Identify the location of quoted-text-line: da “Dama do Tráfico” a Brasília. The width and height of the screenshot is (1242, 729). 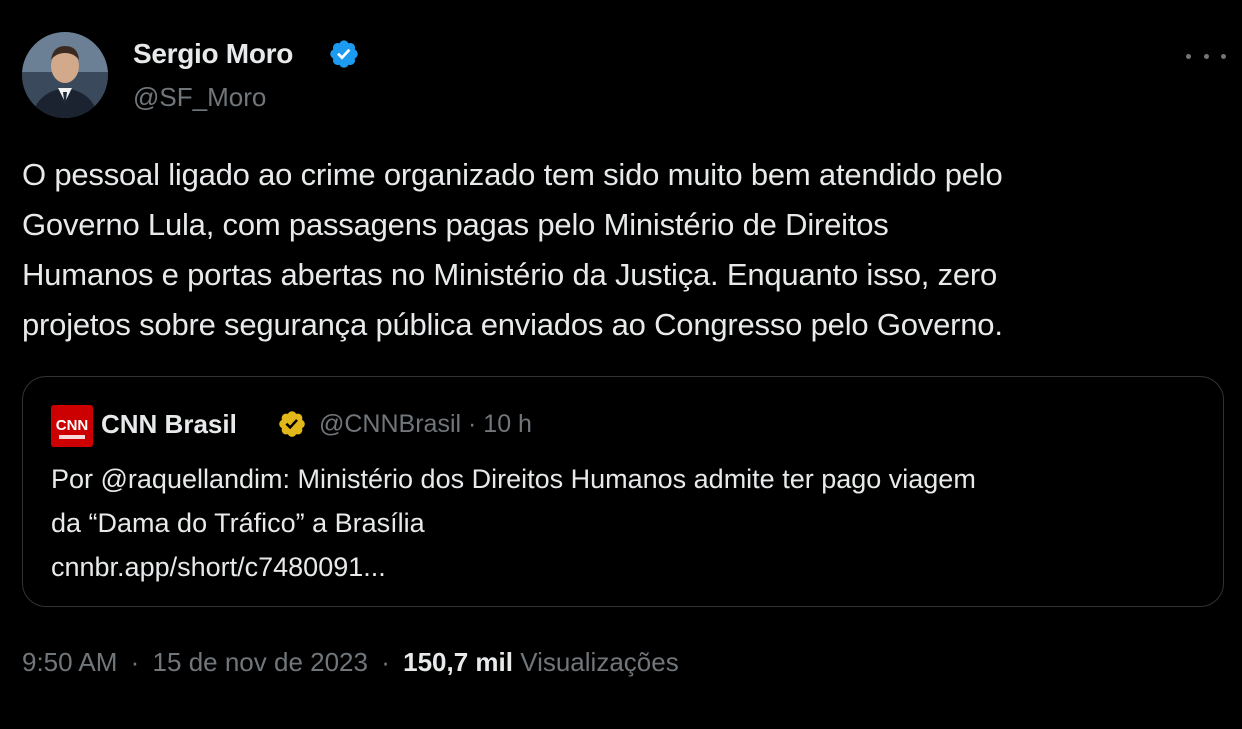
(238, 523).